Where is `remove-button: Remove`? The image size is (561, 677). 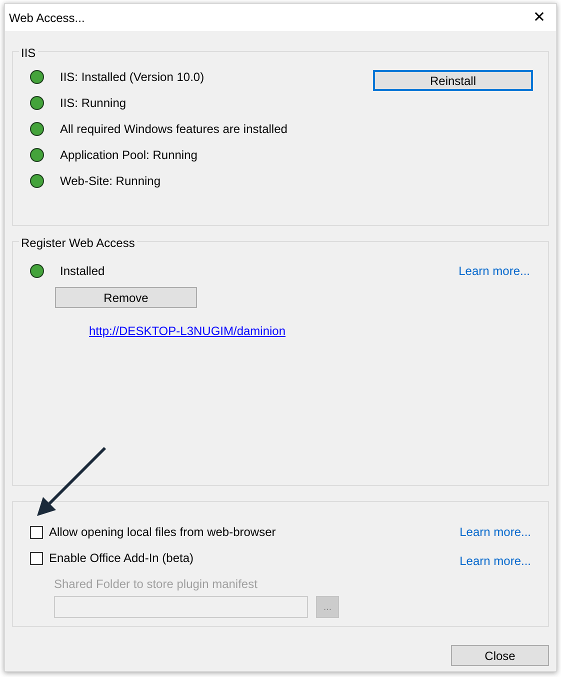 remove-button: Remove is located at coordinates (126, 297).